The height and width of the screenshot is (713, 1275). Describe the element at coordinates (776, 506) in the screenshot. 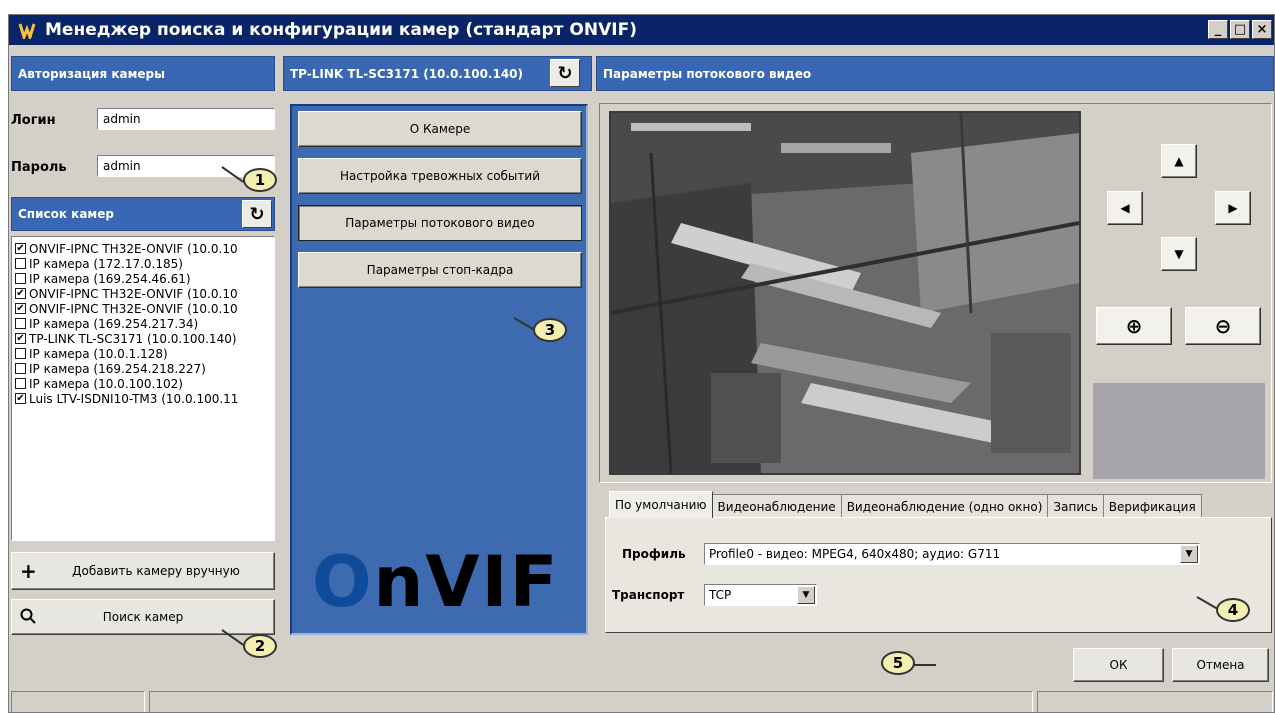

I see `stream-tab: Видеонаблюдение` at that location.